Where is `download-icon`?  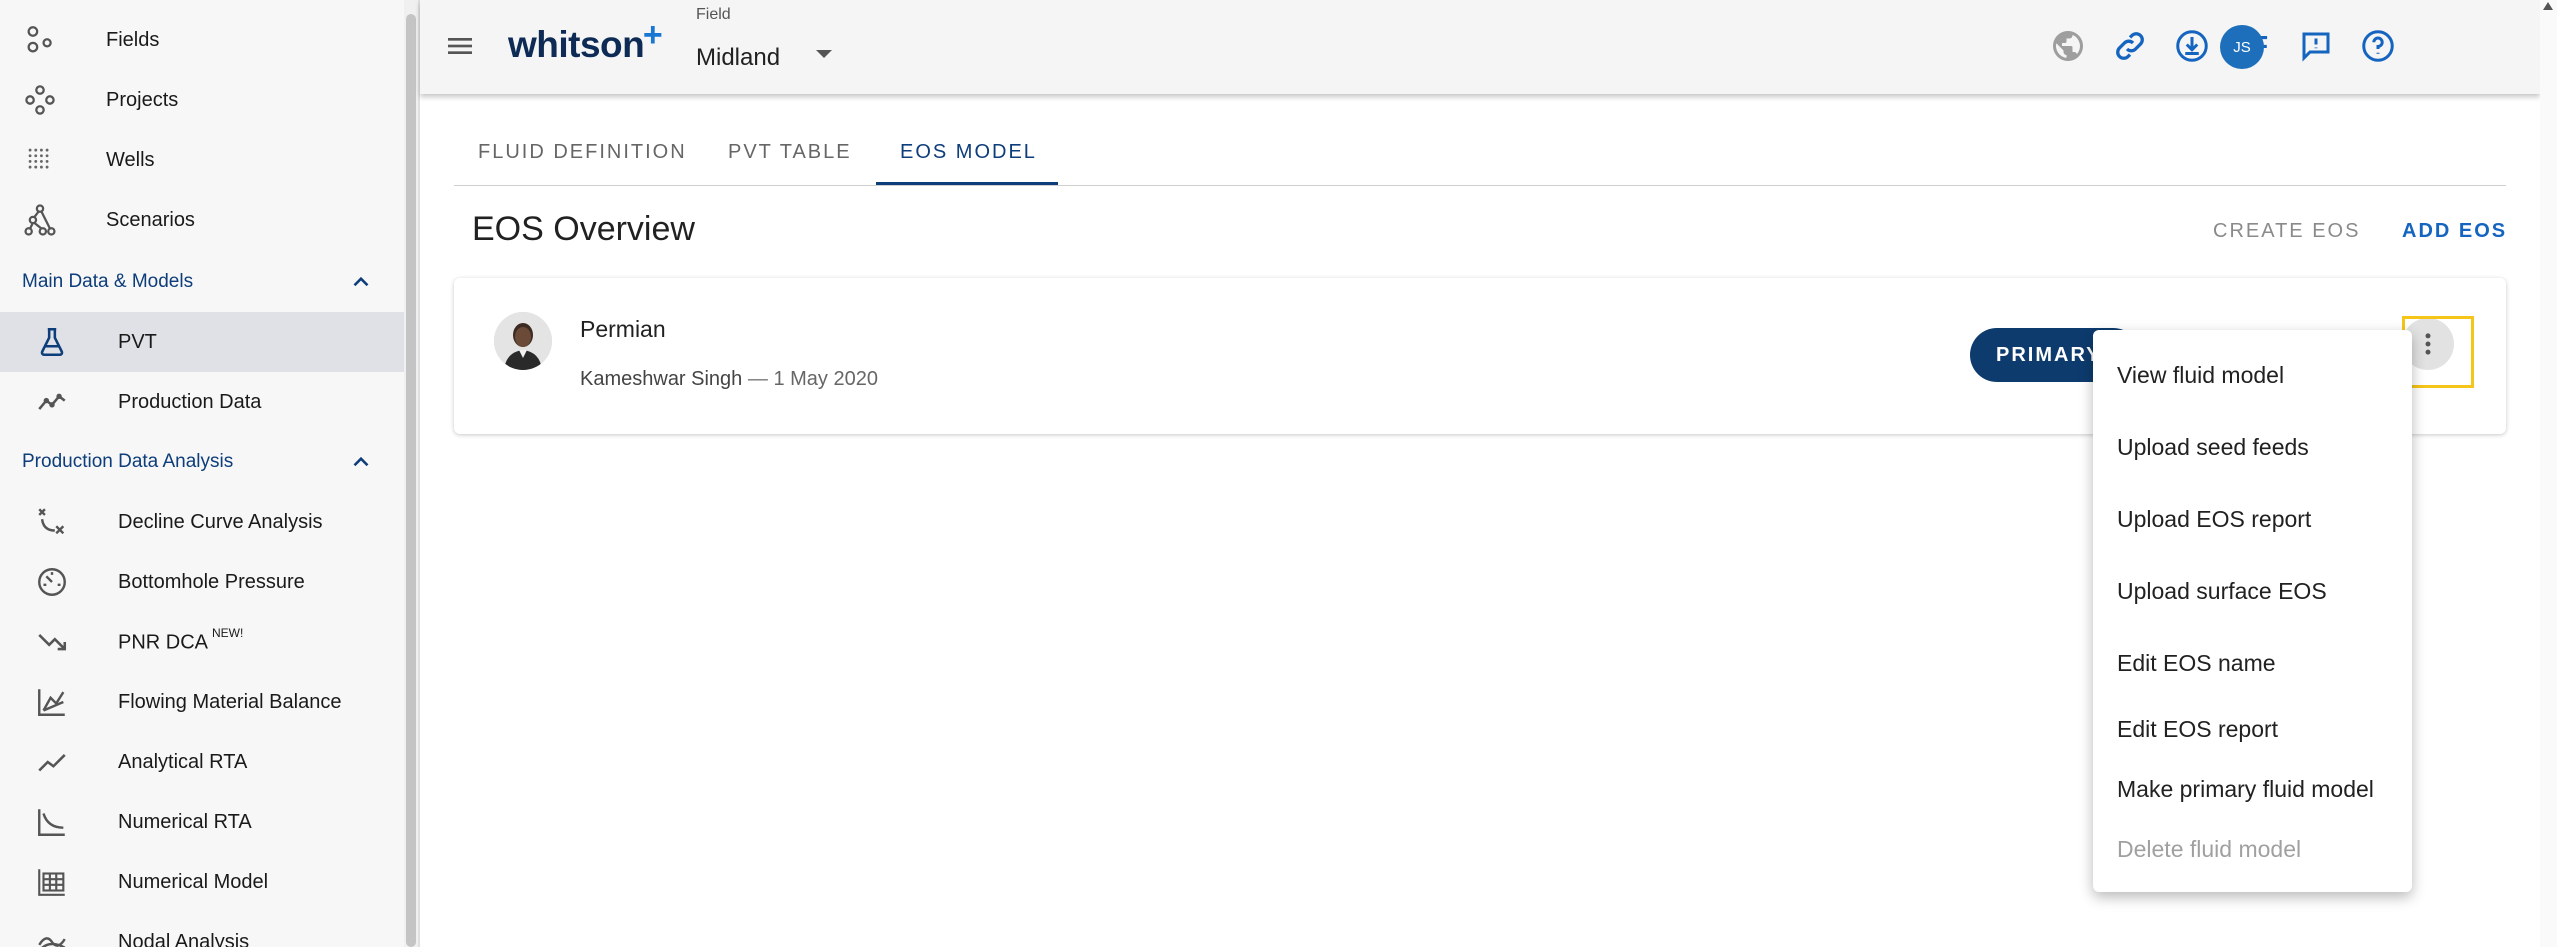
download-icon is located at coordinates (2192, 46).